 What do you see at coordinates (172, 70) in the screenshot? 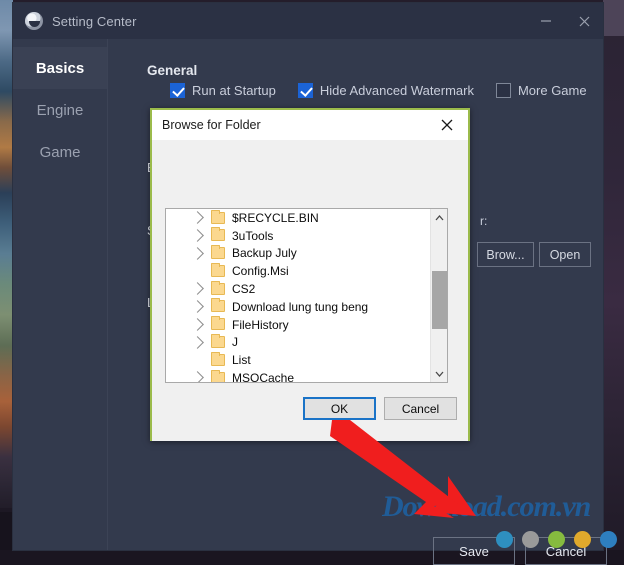
I see `general-heading: General` at bounding box center [172, 70].